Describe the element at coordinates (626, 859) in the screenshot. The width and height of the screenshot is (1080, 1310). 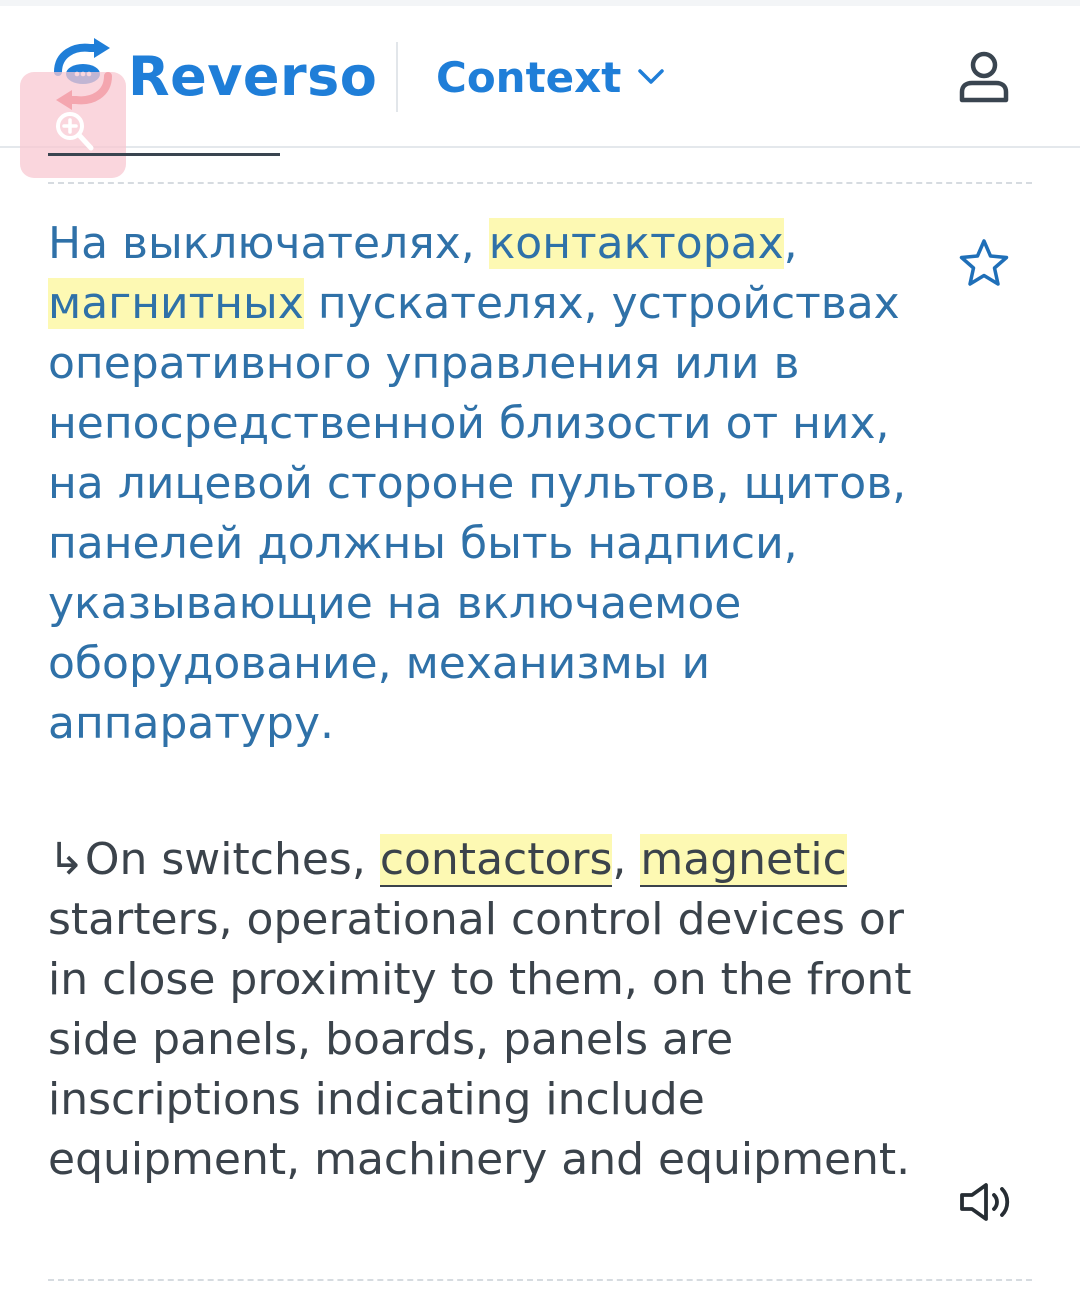
I see `target-segment: ,` at that location.